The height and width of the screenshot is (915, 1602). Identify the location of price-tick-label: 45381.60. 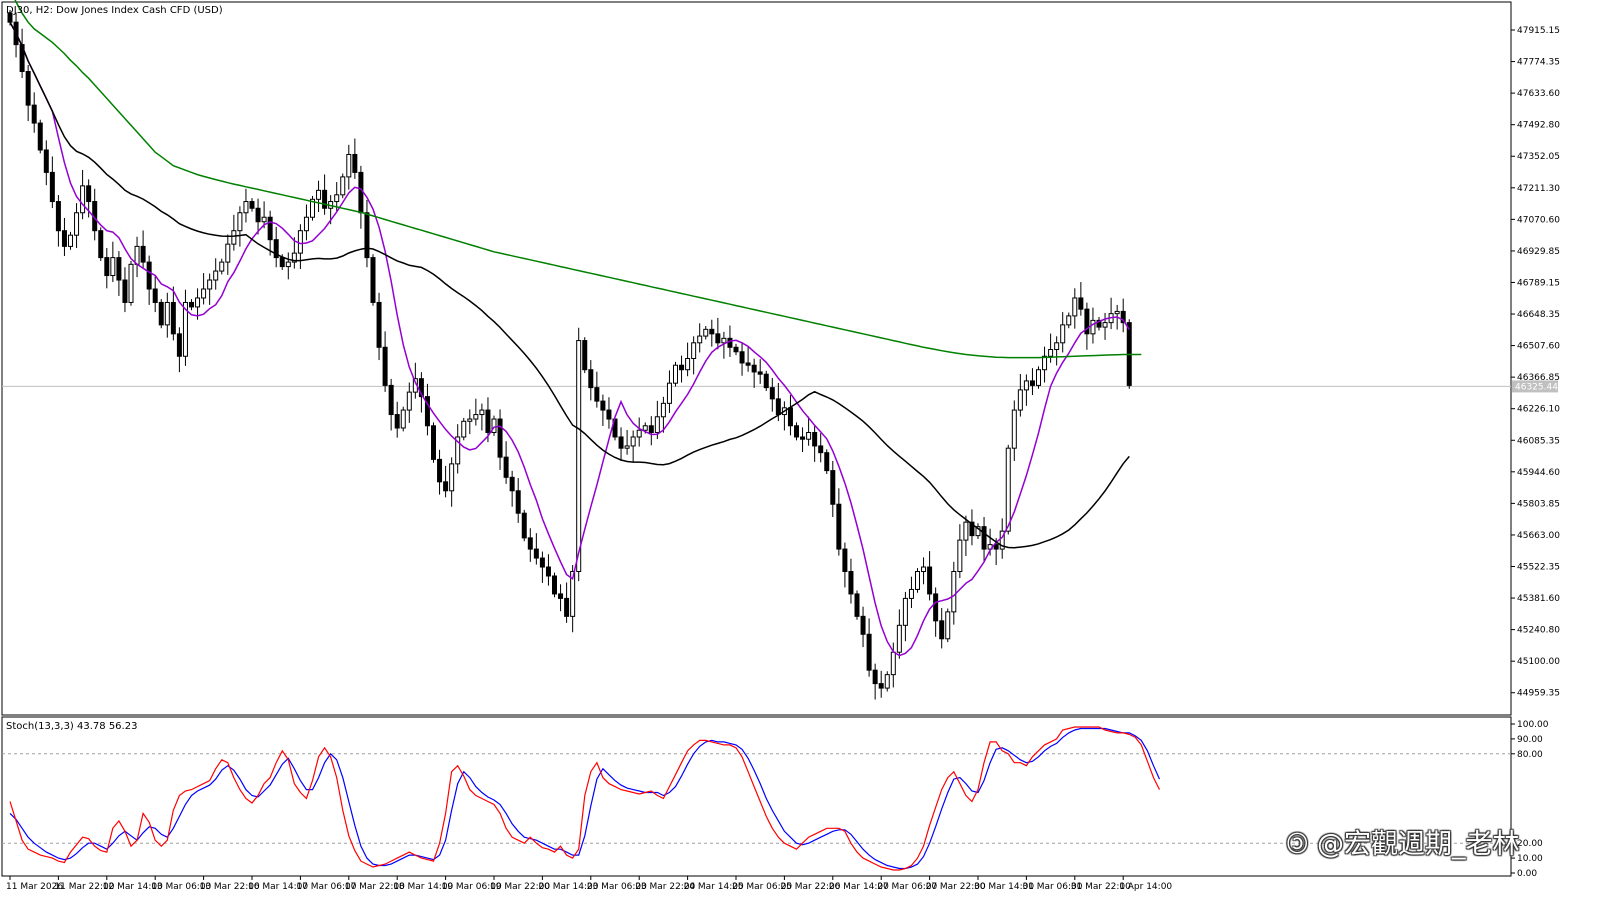
(1538, 599).